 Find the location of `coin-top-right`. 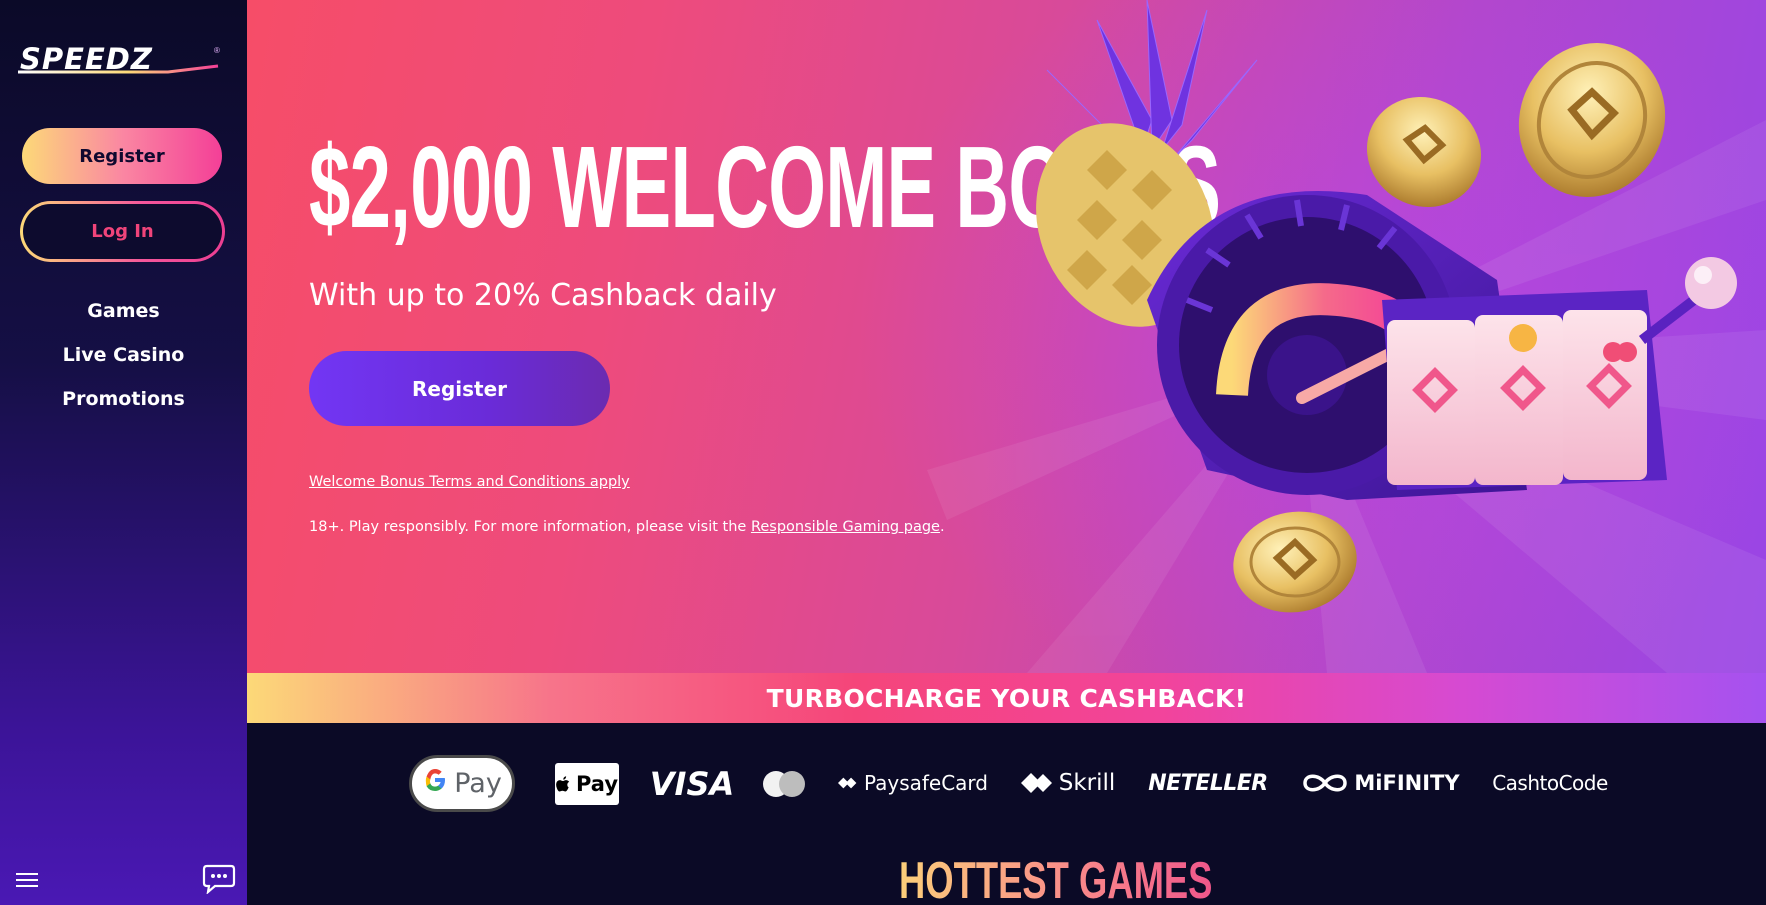

coin-top-right is located at coordinates (1592, 120).